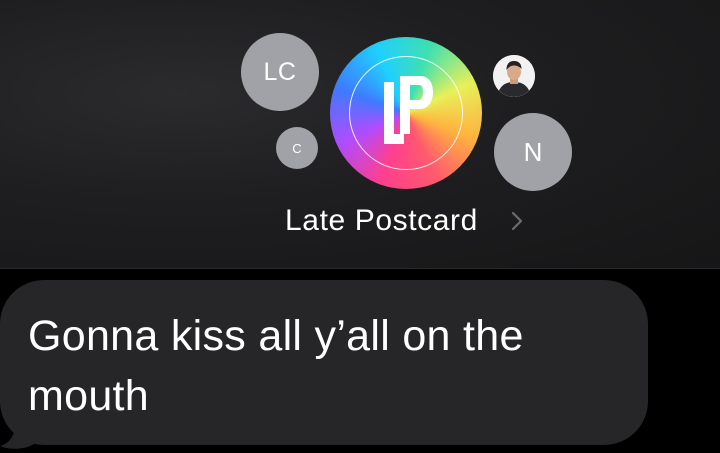  What do you see at coordinates (517, 221) in the screenshot?
I see `chevron-right-icon` at bounding box center [517, 221].